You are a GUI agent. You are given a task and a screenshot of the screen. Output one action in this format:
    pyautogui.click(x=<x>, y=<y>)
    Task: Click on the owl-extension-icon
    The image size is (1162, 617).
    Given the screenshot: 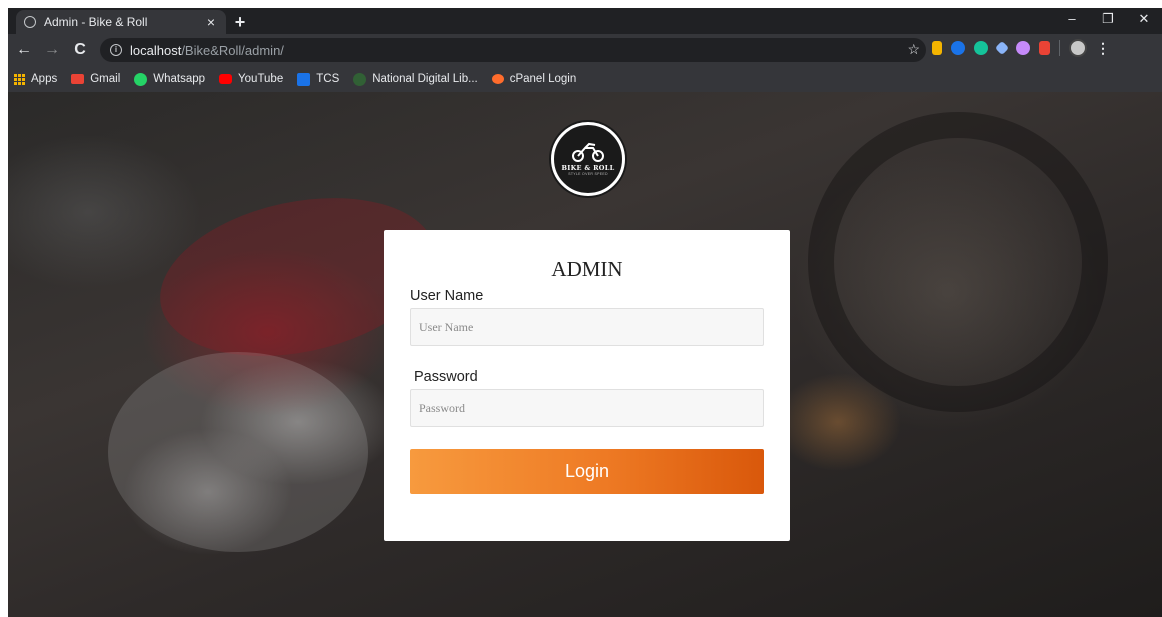 What is the action you would take?
    pyautogui.click(x=1023, y=48)
    